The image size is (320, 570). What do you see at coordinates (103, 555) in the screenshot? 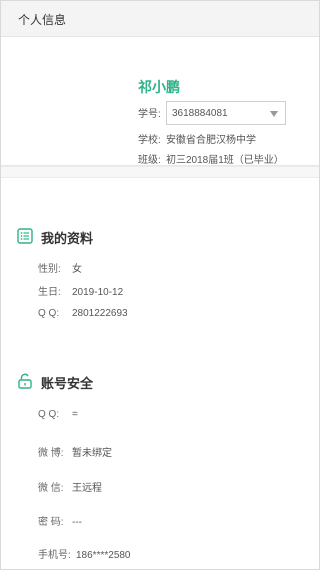
I see `phone-value: 186****2580` at bounding box center [103, 555].